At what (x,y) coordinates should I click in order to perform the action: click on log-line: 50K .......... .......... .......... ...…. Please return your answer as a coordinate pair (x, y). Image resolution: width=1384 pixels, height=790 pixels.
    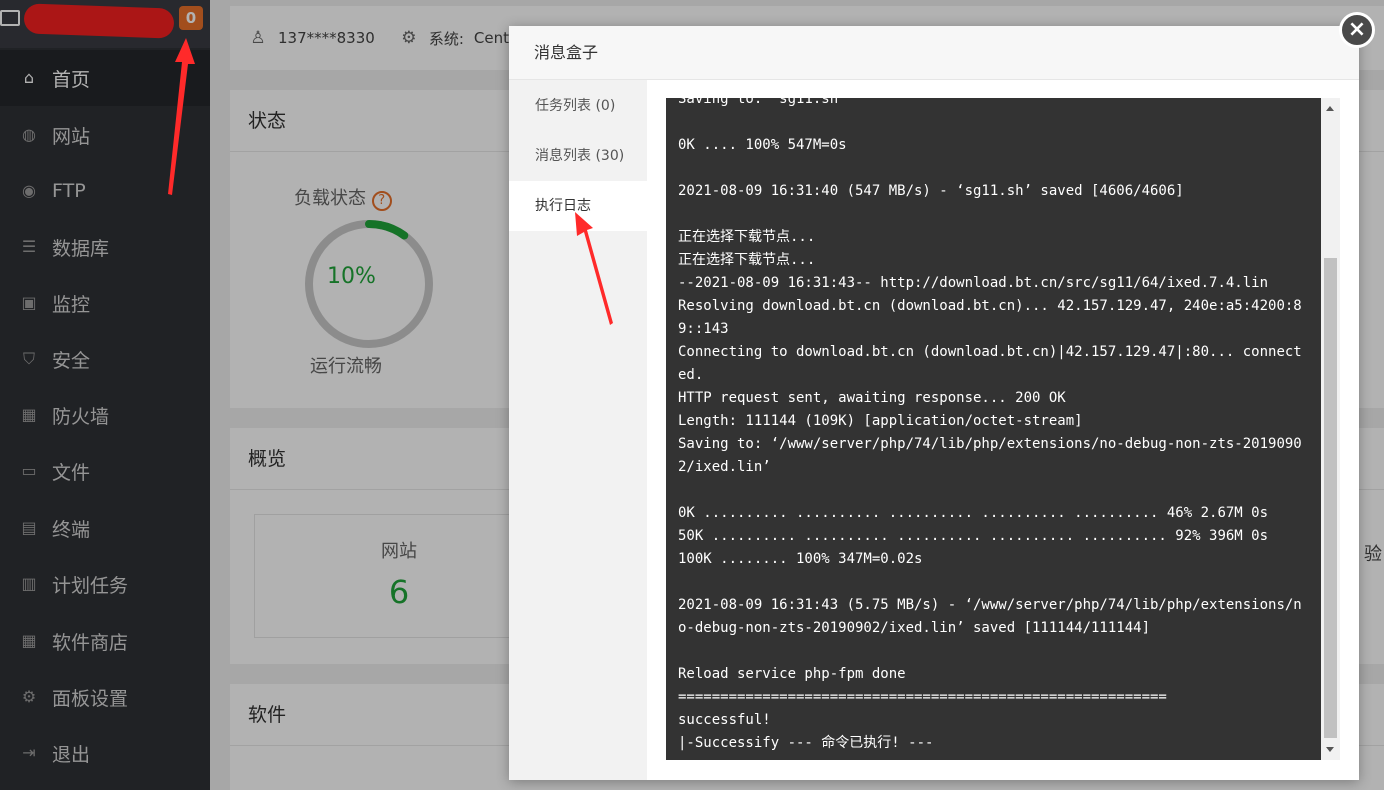
    Looking at the image, I should click on (973, 536).